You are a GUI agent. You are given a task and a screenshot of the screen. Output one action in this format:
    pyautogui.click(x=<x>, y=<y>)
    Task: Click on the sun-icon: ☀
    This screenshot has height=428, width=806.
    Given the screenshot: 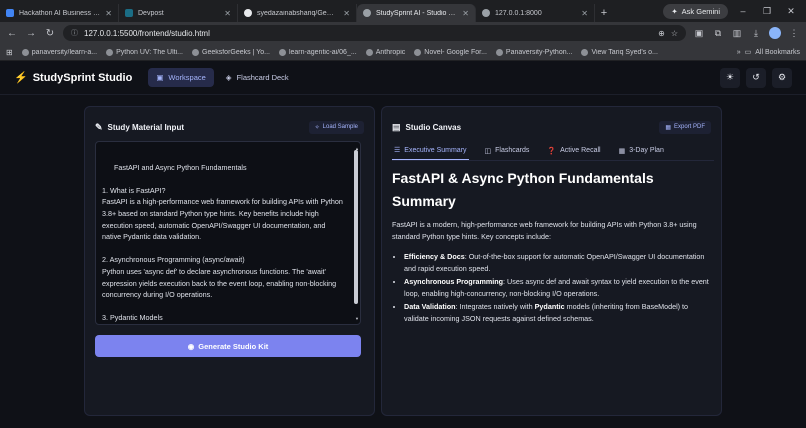 What is the action you would take?
    pyautogui.click(x=730, y=77)
    